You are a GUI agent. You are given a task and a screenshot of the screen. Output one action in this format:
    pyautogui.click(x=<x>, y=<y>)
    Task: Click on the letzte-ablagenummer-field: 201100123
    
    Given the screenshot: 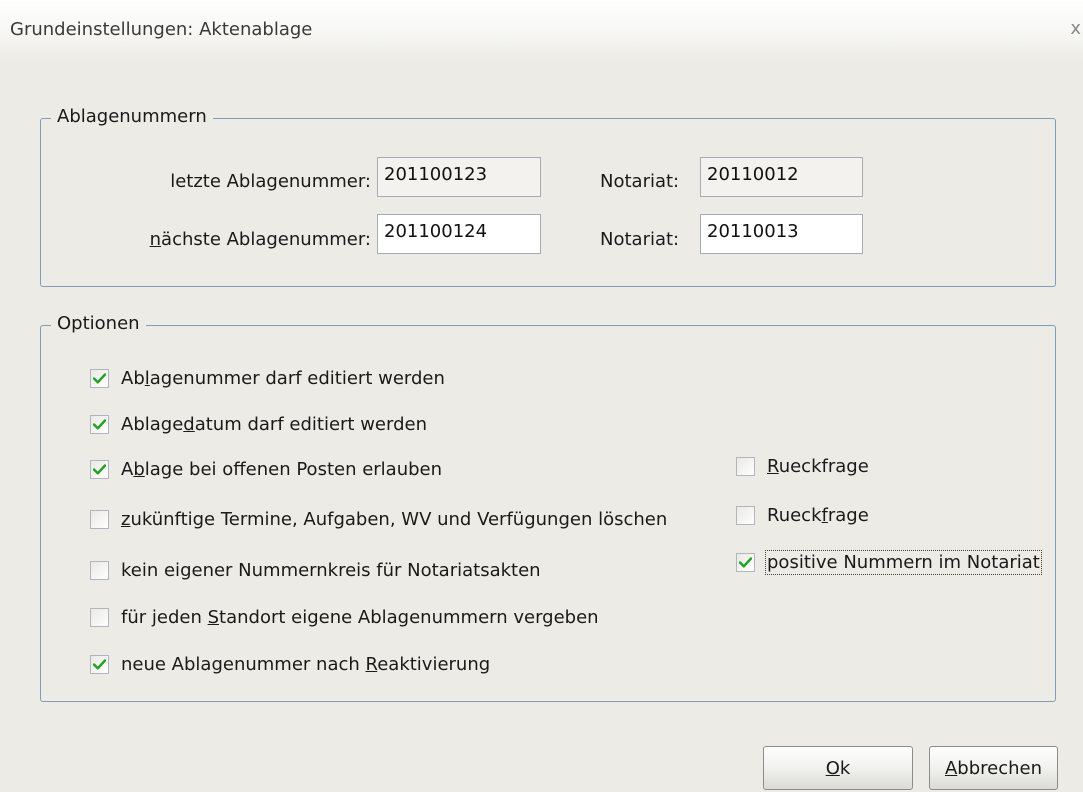 What is the action you would take?
    pyautogui.click(x=459, y=177)
    